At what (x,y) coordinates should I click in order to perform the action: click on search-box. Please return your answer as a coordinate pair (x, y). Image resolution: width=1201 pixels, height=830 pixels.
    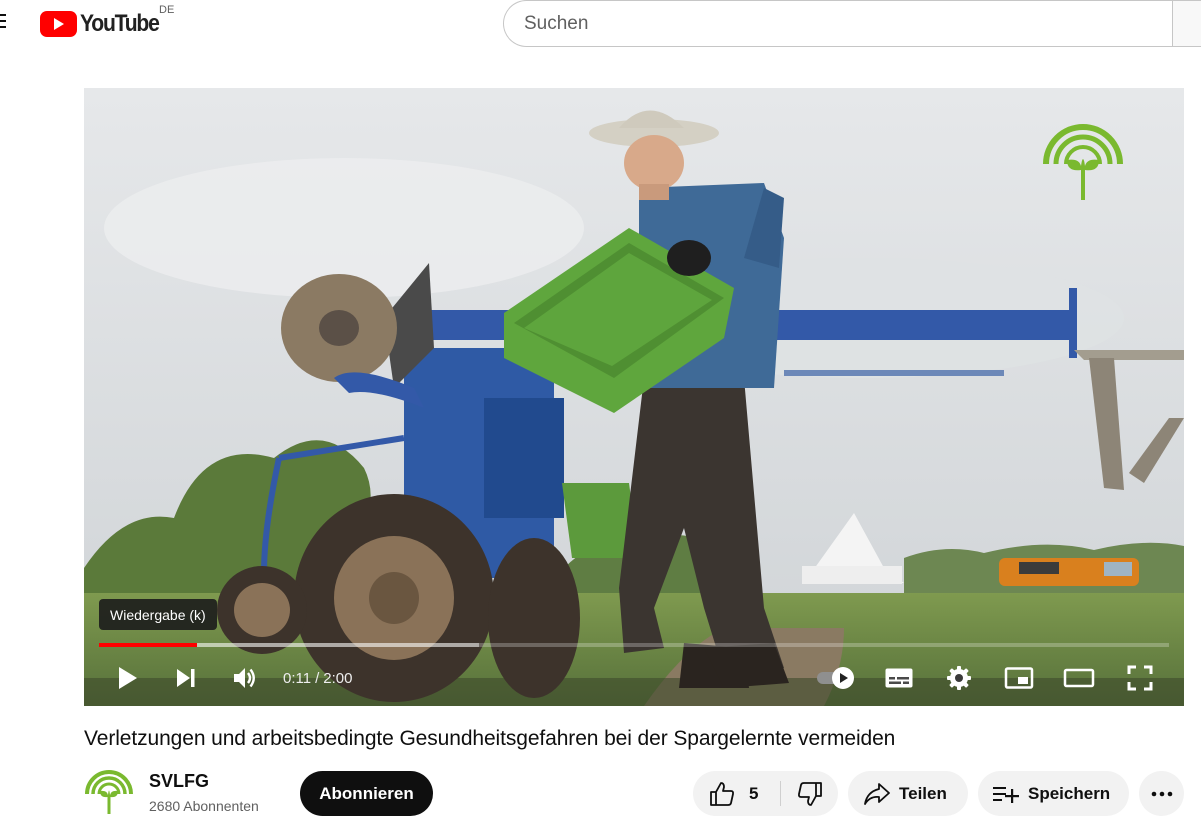
    Looking at the image, I should click on (838, 23).